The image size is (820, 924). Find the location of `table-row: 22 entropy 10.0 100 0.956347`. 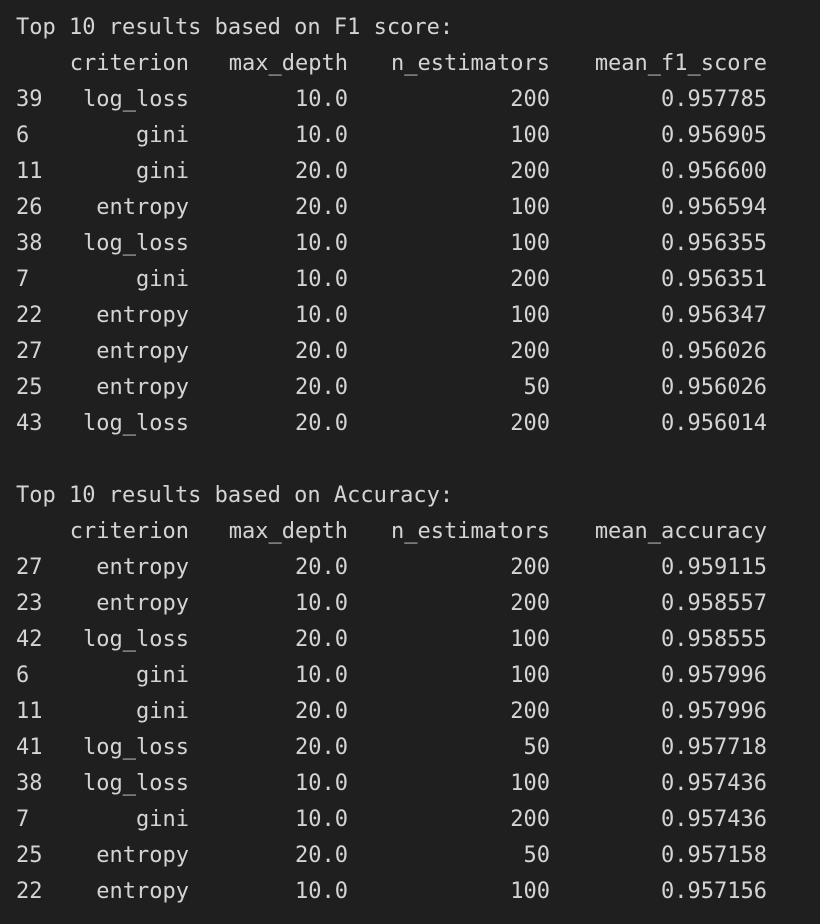

table-row: 22 entropy 10.0 100 0.956347 is located at coordinates (410, 316).